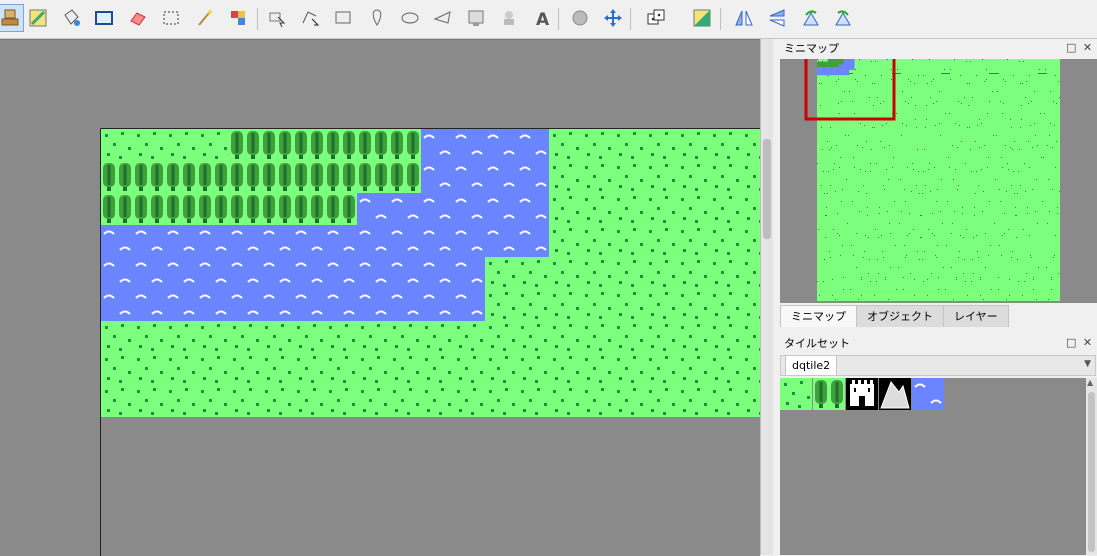 This screenshot has width=1097, height=556. Describe the element at coordinates (766, 297) in the screenshot. I see `map-vertical-scrollbar` at that location.